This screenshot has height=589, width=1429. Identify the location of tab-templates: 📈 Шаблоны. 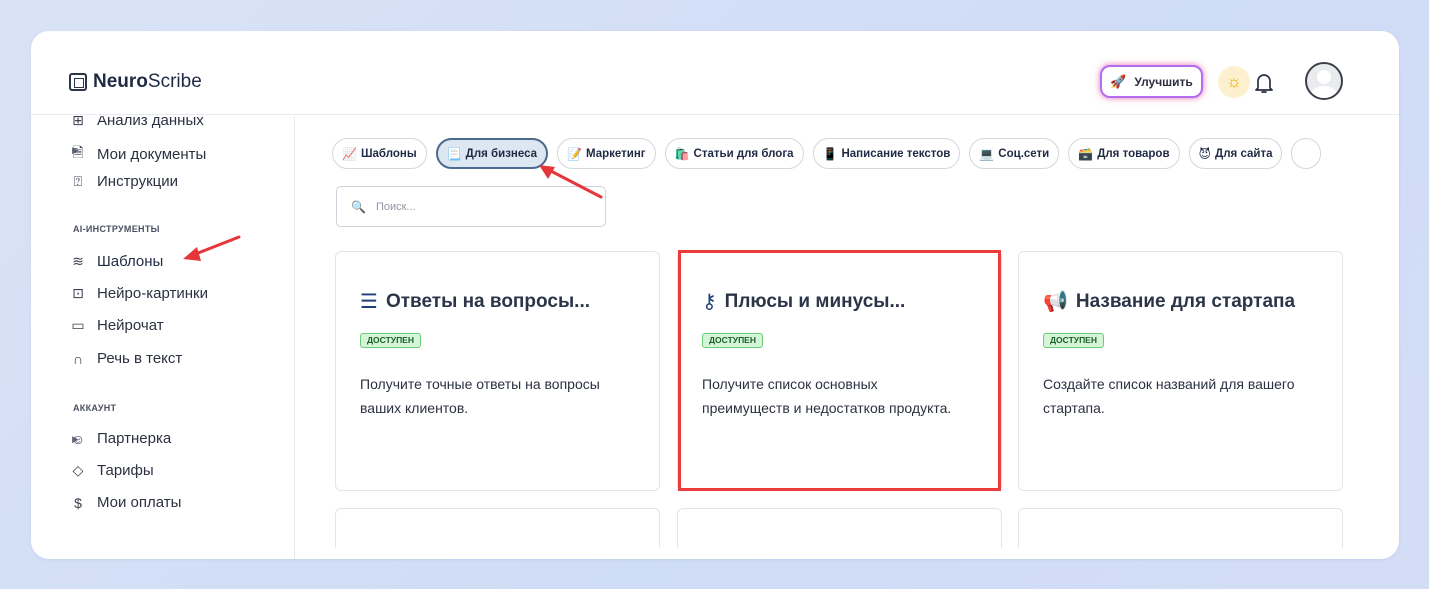
(379, 153).